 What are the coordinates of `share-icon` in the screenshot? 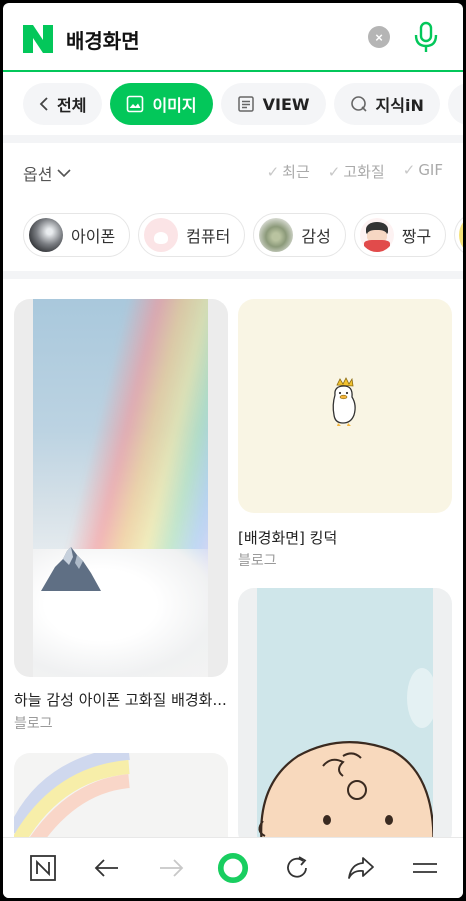 It's located at (361, 868).